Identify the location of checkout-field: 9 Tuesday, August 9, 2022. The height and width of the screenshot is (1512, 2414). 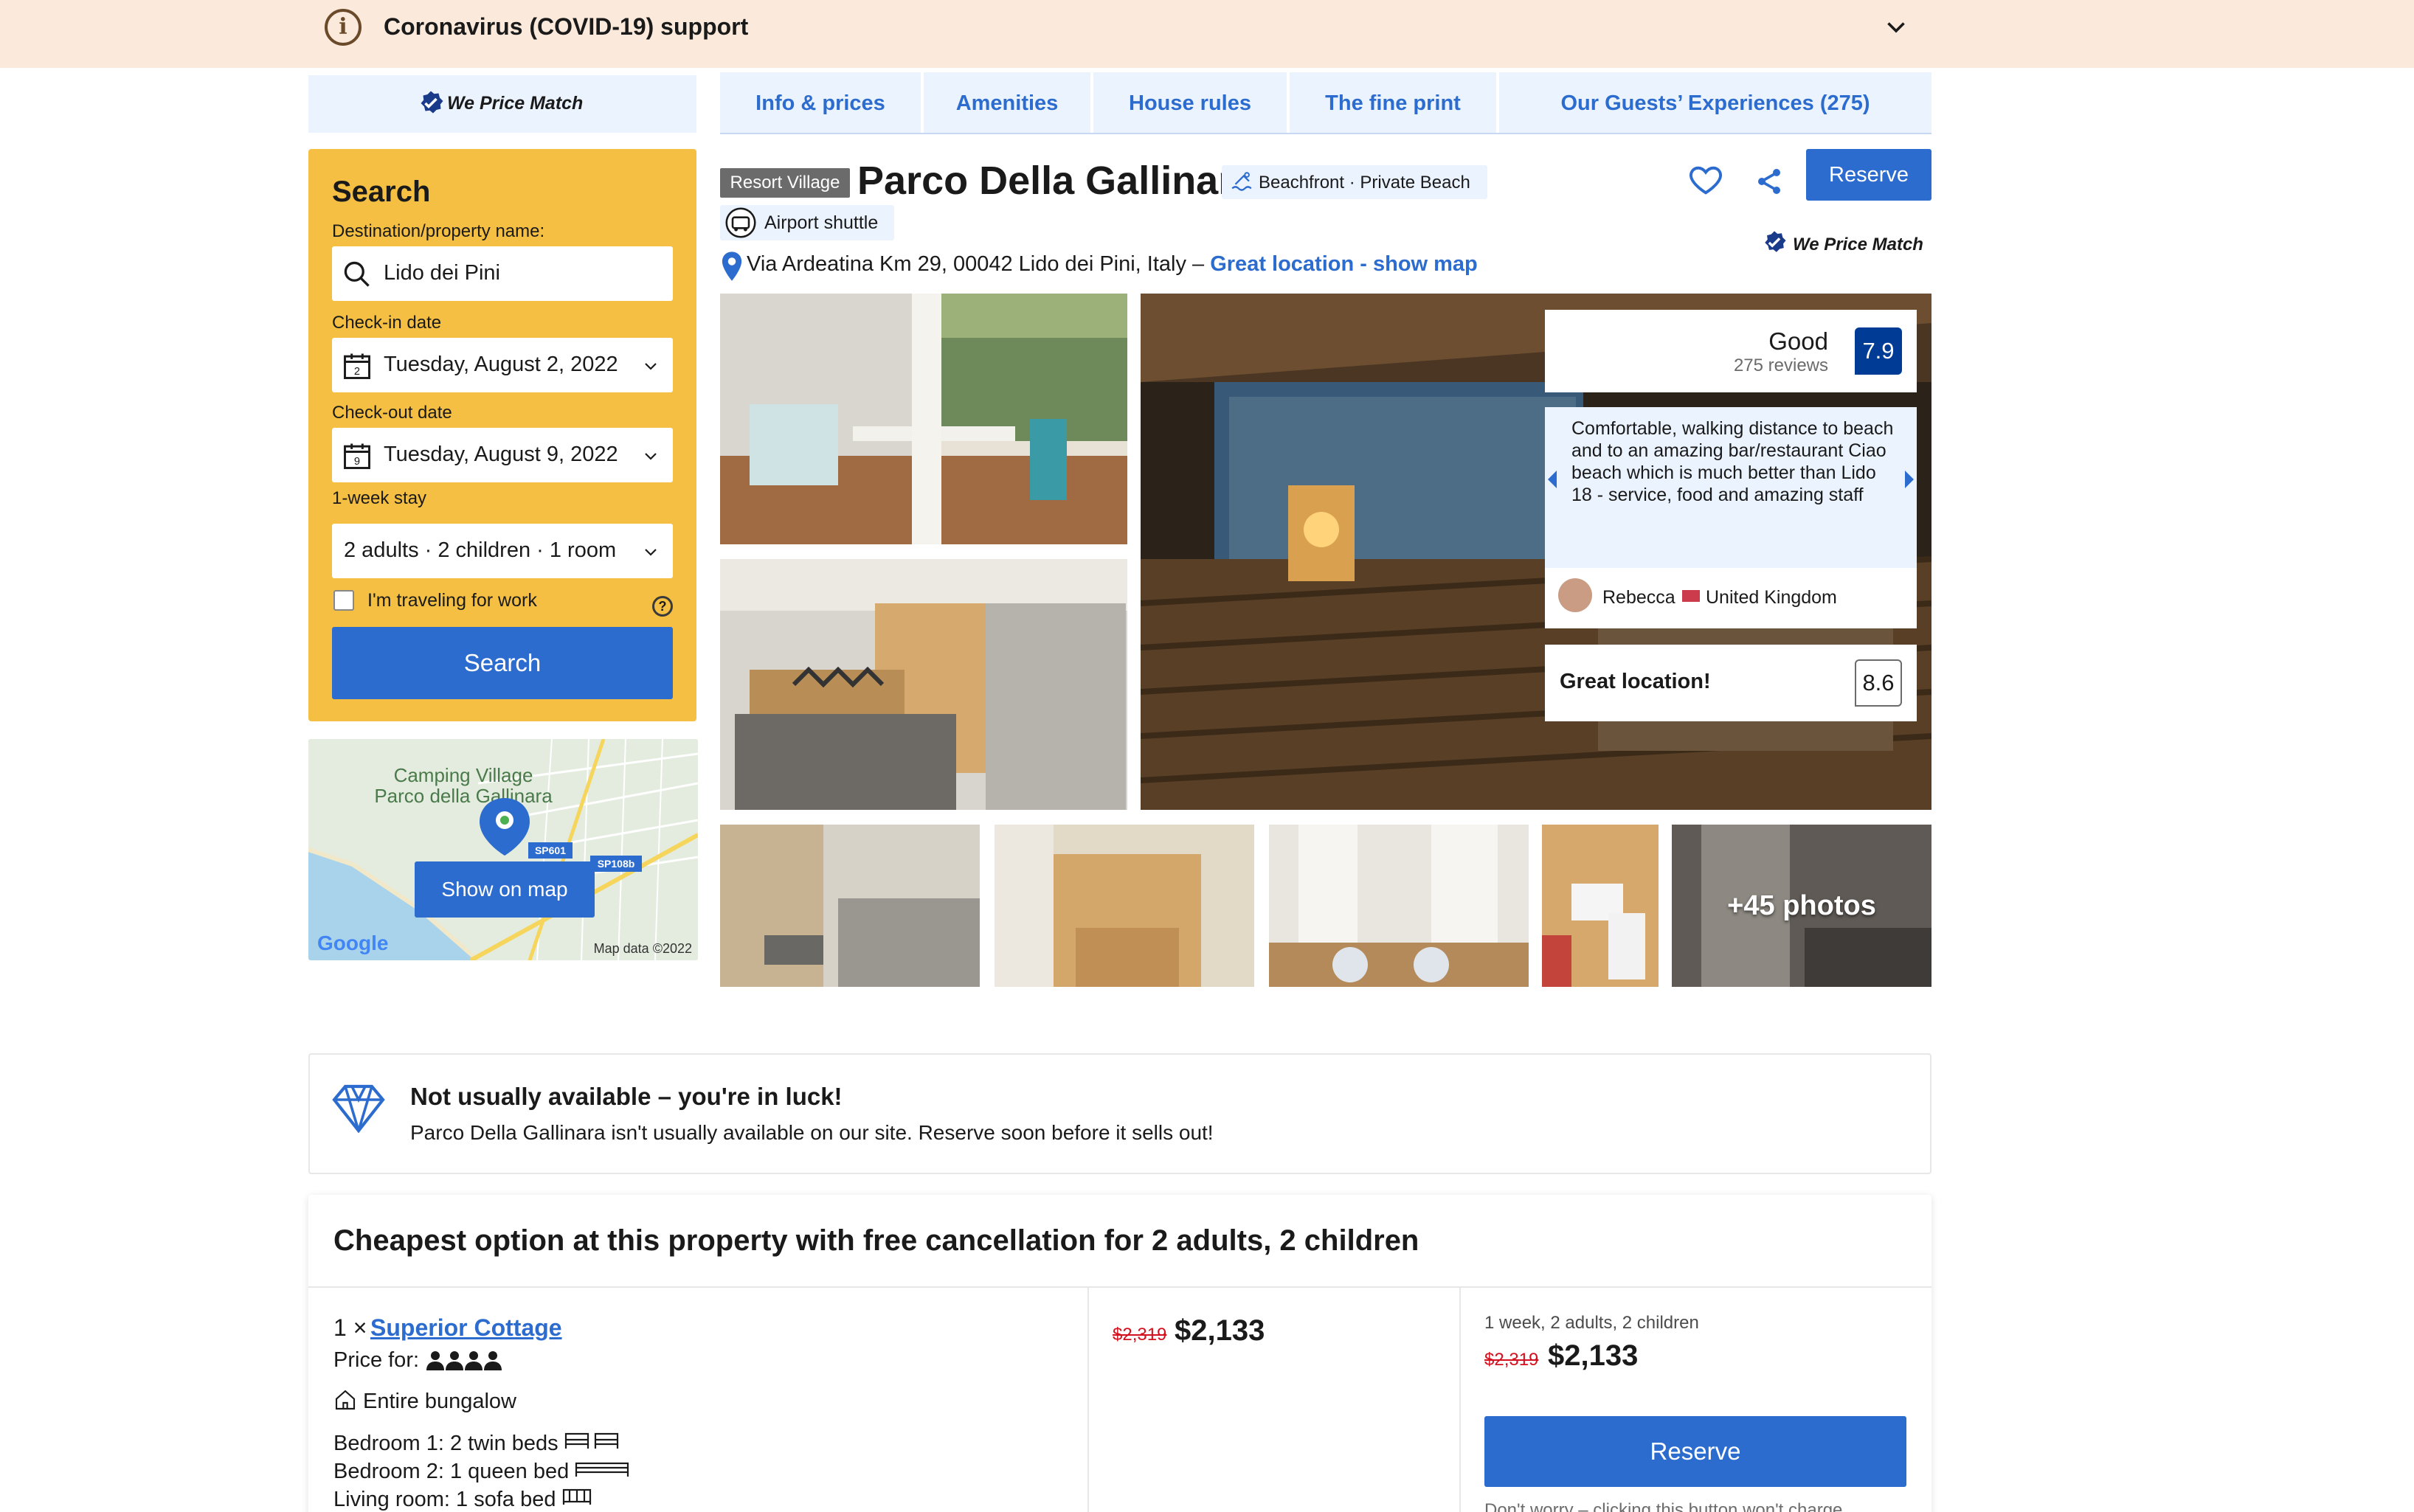
(502, 455).